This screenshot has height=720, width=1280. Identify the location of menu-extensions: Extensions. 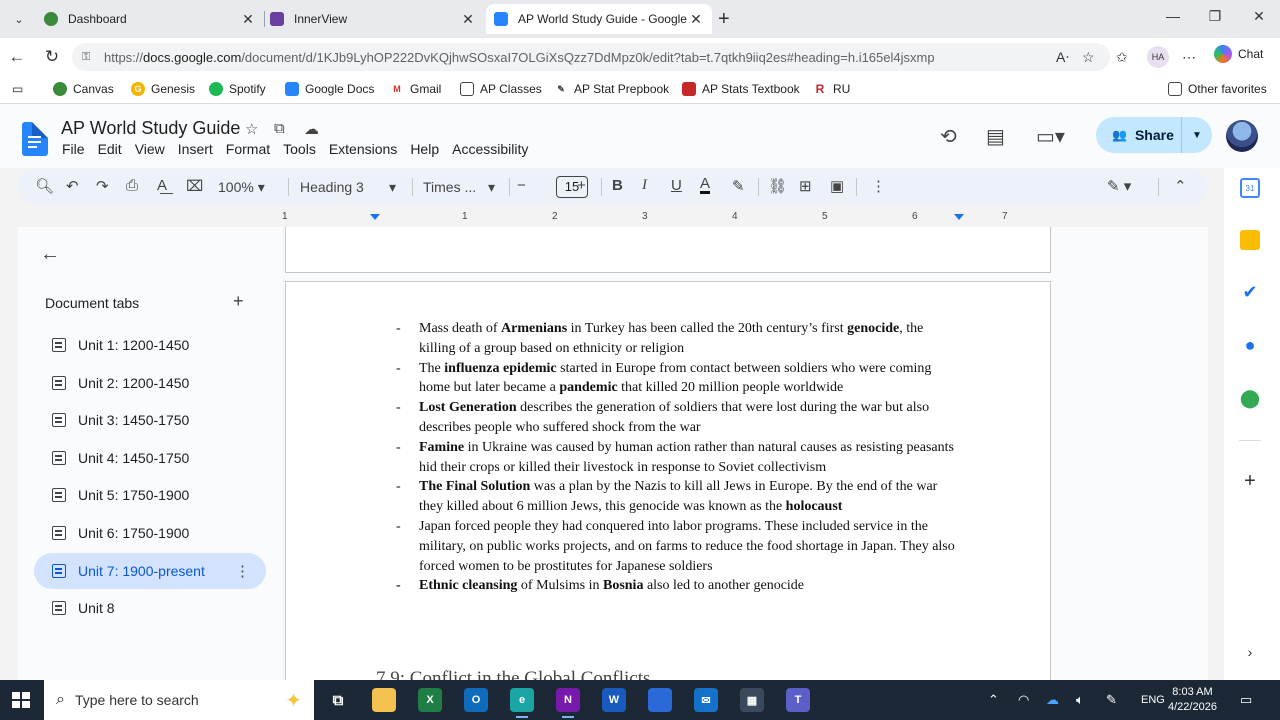
(363, 149).